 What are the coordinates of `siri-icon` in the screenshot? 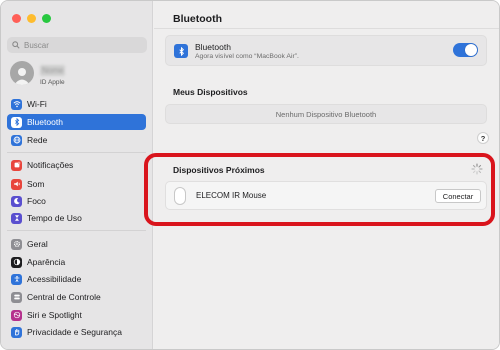 It's located at (16, 315).